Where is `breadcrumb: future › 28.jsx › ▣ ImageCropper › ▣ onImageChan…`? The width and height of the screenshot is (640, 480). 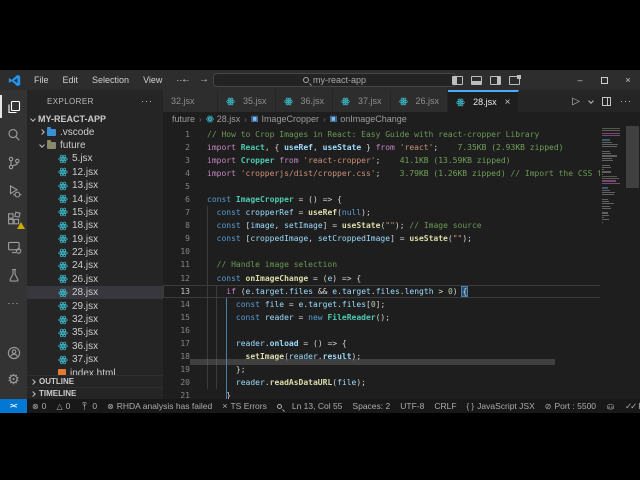
breadcrumb: future › 28.jsx › ▣ ImageCropper › ▣ onImageChan… is located at coordinates (401, 119).